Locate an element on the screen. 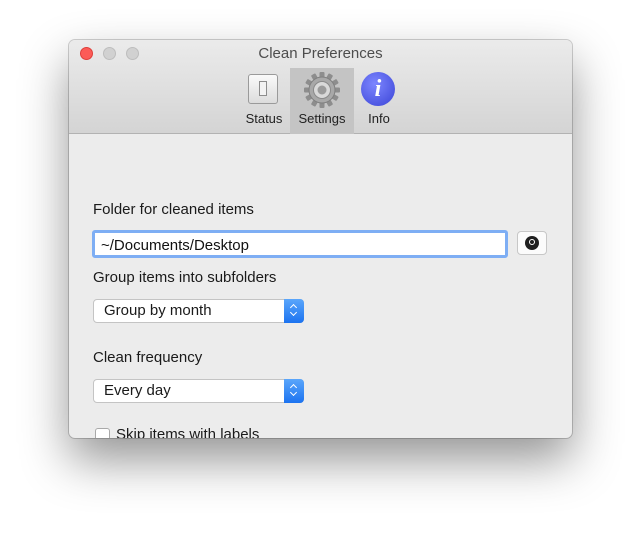 Image resolution: width=640 pixels, height=536 pixels. switch-icon is located at coordinates (264, 90).